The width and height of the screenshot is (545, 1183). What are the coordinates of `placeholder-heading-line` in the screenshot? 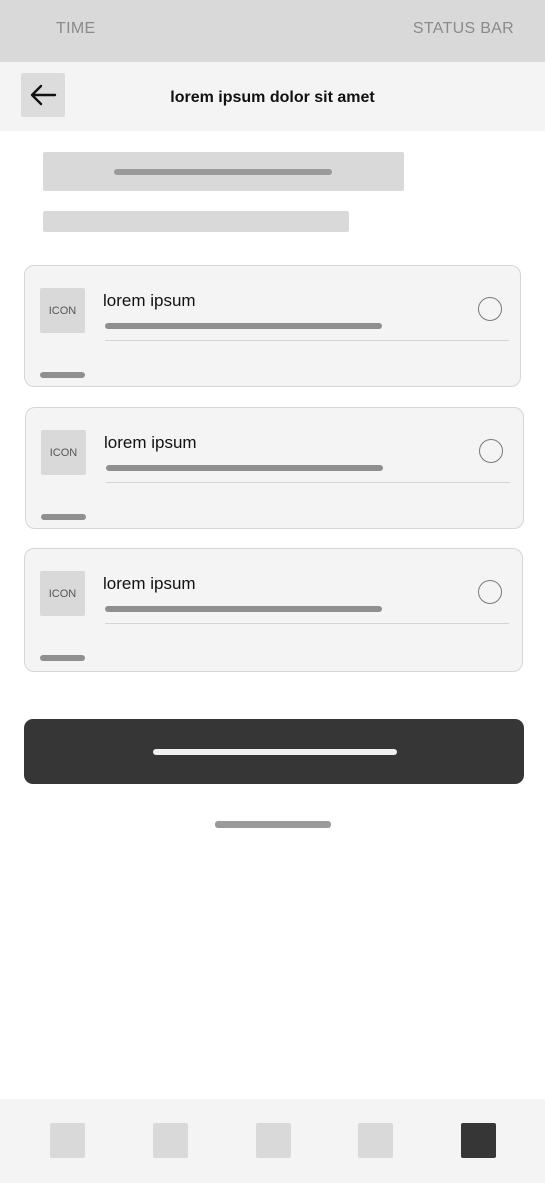 It's located at (223, 172).